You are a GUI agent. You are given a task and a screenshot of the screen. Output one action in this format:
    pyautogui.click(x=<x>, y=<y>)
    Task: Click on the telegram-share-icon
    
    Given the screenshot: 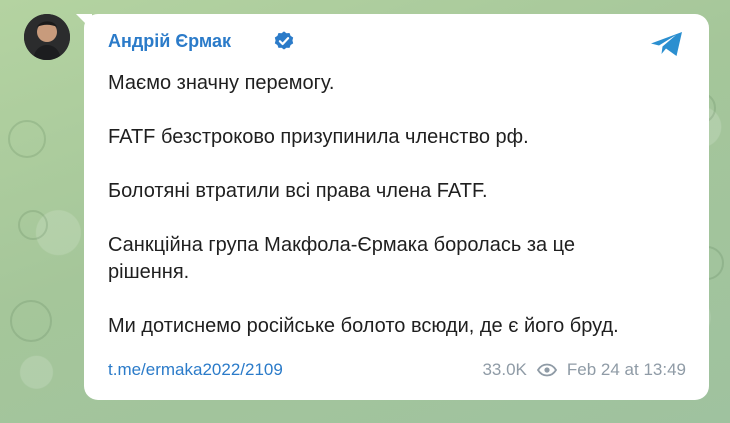 What is the action you would take?
    pyautogui.click(x=667, y=44)
    